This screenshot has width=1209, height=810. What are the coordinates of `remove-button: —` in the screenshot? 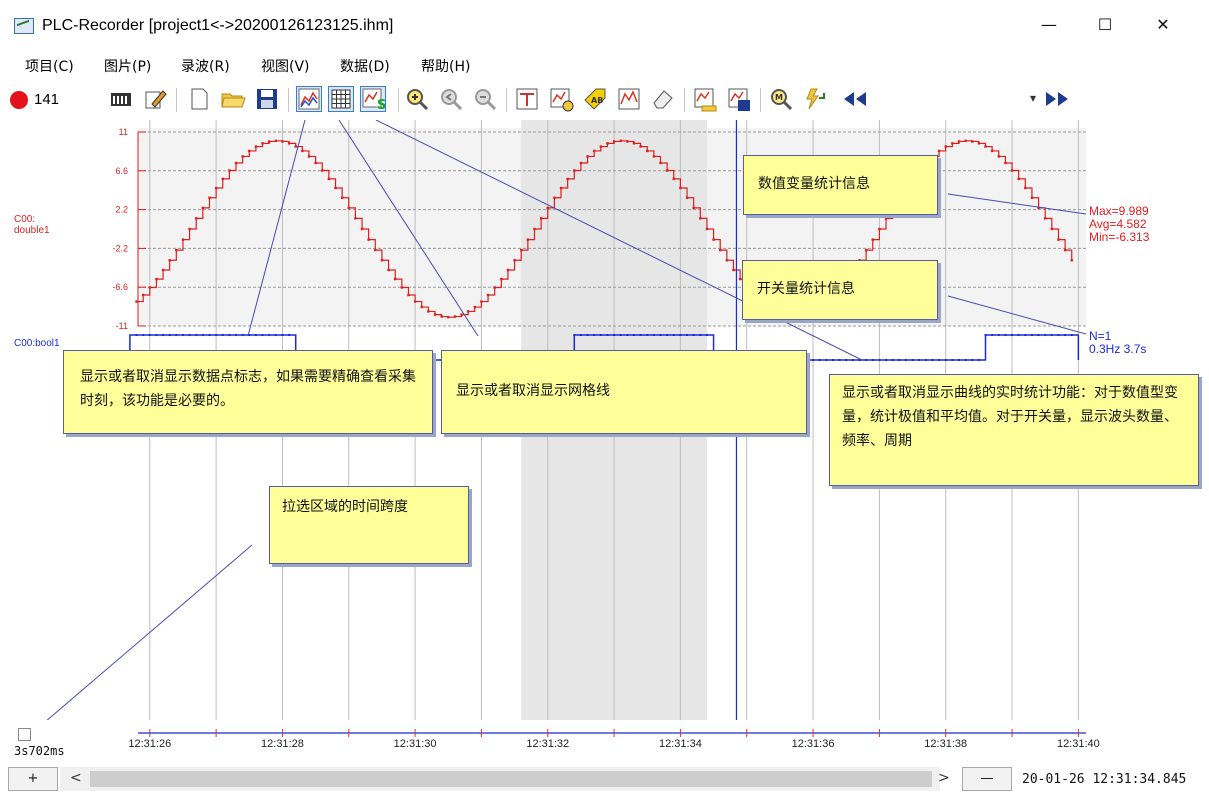 It's located at (987, 779).